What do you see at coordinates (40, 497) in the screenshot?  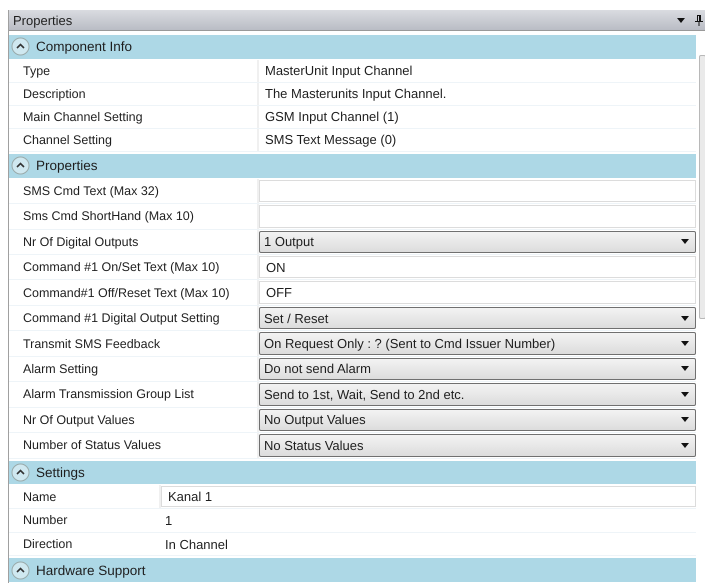 I see `property-label: Name` at bounding box center [40, 497].